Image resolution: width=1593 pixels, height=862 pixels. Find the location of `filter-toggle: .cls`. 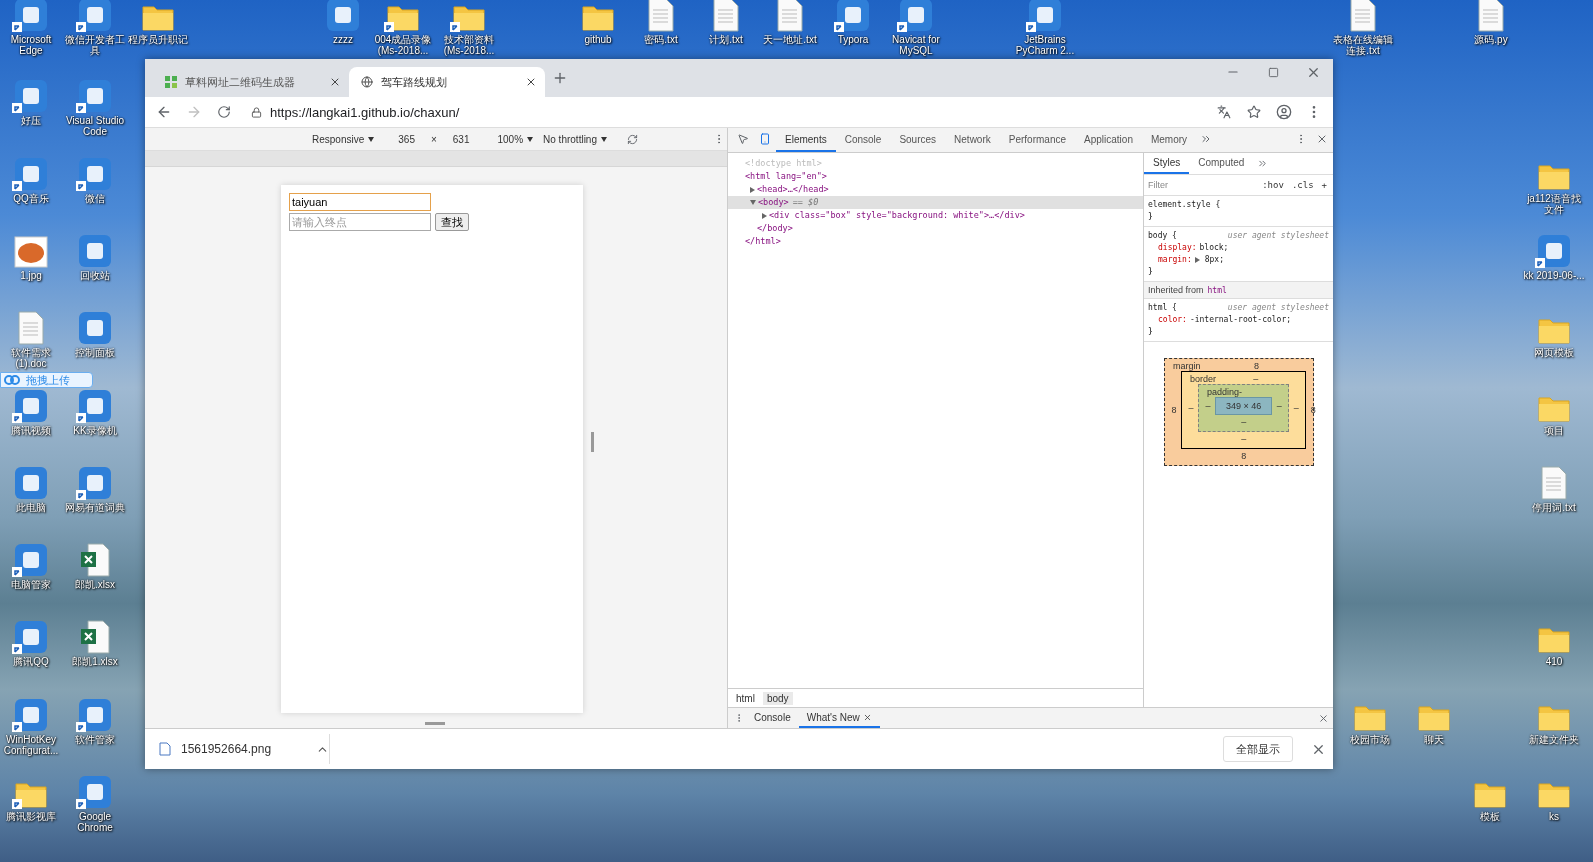

filter-toggle: .cls is located at coordinates (1302, 185).